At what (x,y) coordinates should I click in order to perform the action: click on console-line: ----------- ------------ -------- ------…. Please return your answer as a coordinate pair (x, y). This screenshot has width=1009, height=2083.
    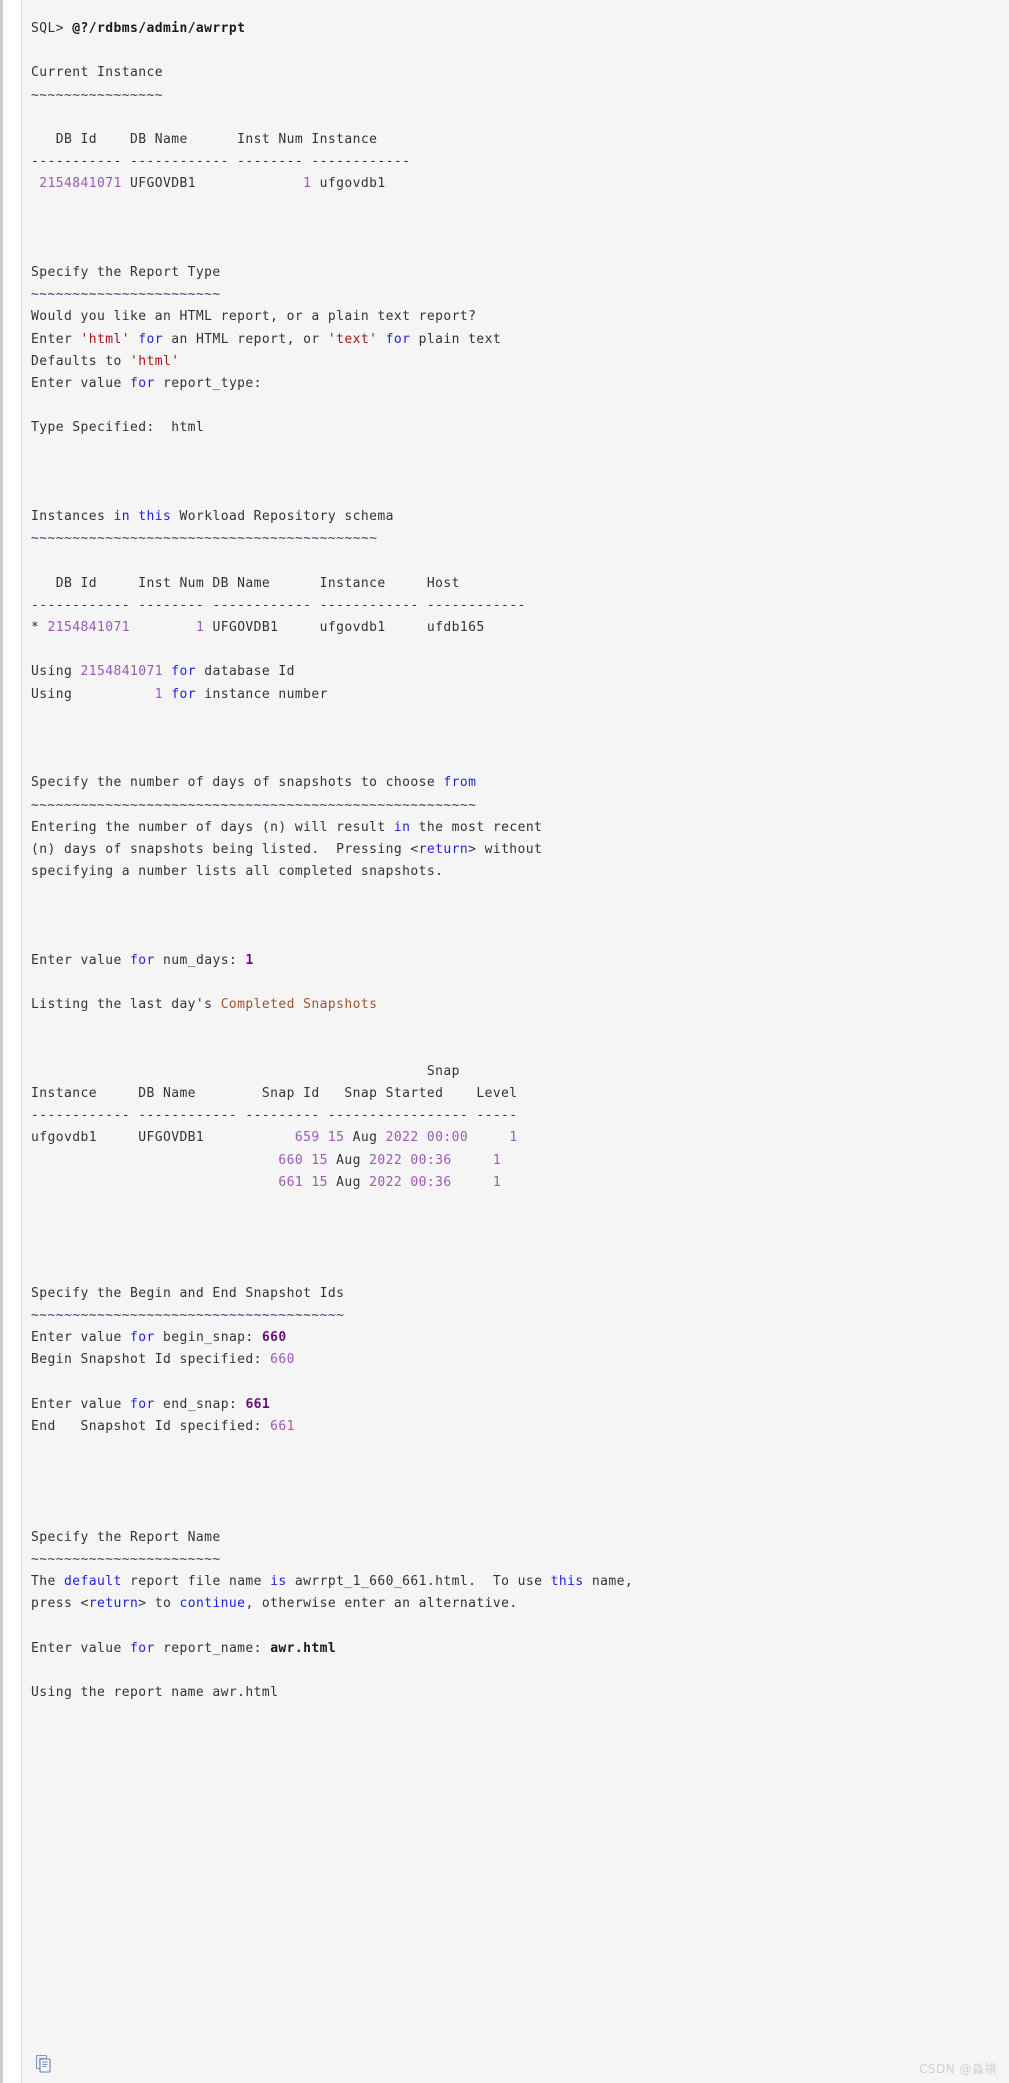
    Looking at the image, I should click on (520, 162).